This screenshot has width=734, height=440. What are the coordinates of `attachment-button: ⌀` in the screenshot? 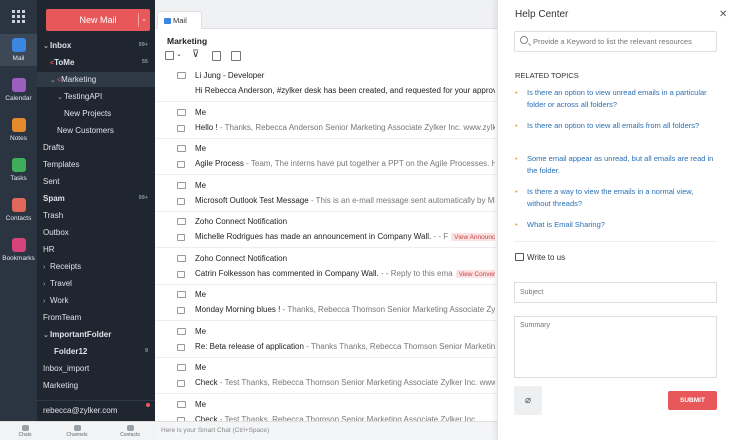 It's located at (528, 400).